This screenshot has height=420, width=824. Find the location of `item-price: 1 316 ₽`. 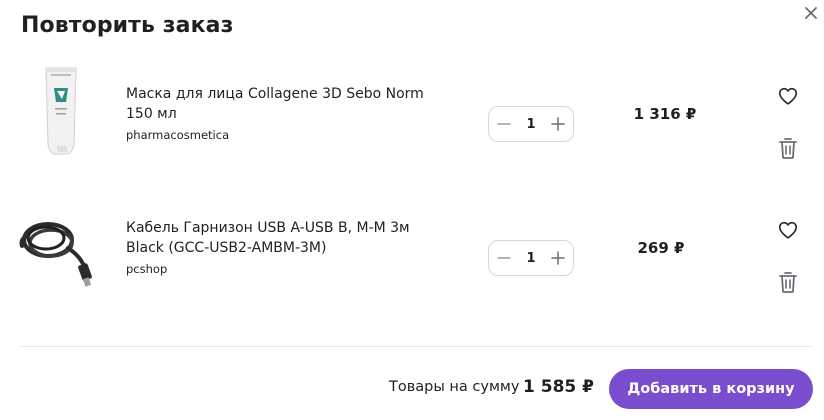

item-price: 1 316 ₽ is located at coordinates (665, 114).